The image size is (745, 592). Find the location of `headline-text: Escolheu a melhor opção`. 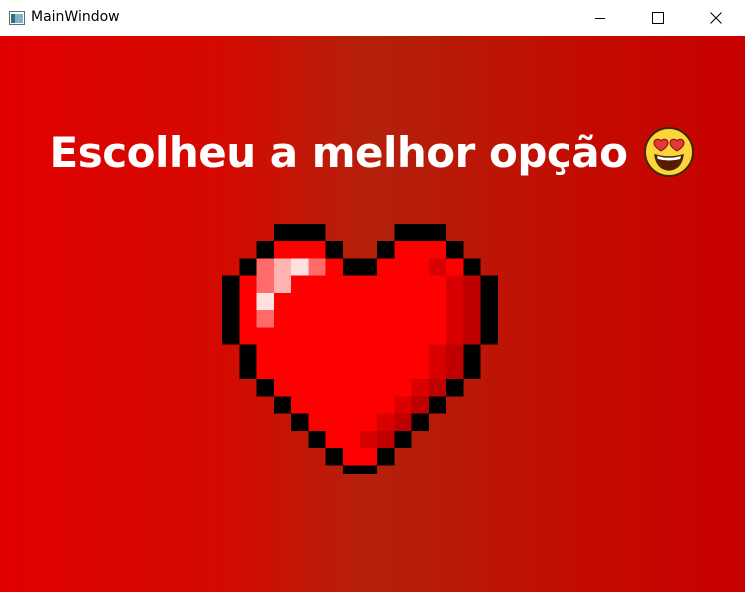

headline-text: Escolheu a melhor opção is located at coordinates (338, 152).